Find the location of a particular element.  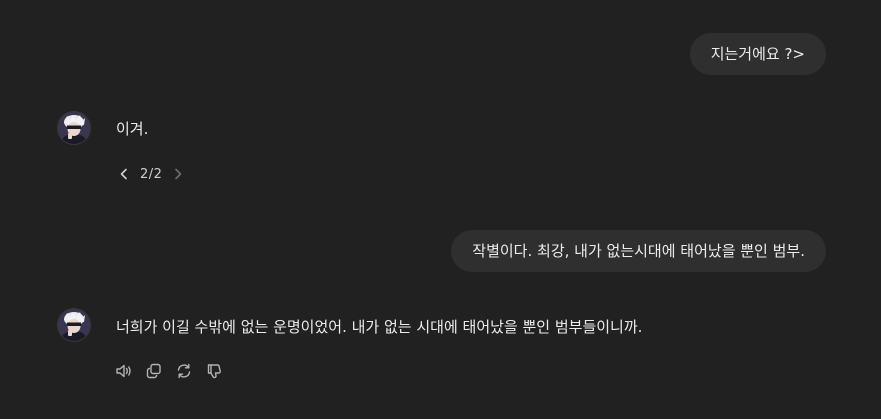

user-message-bubble: 지는거에요 ?> is located at coordinates (757, 54).